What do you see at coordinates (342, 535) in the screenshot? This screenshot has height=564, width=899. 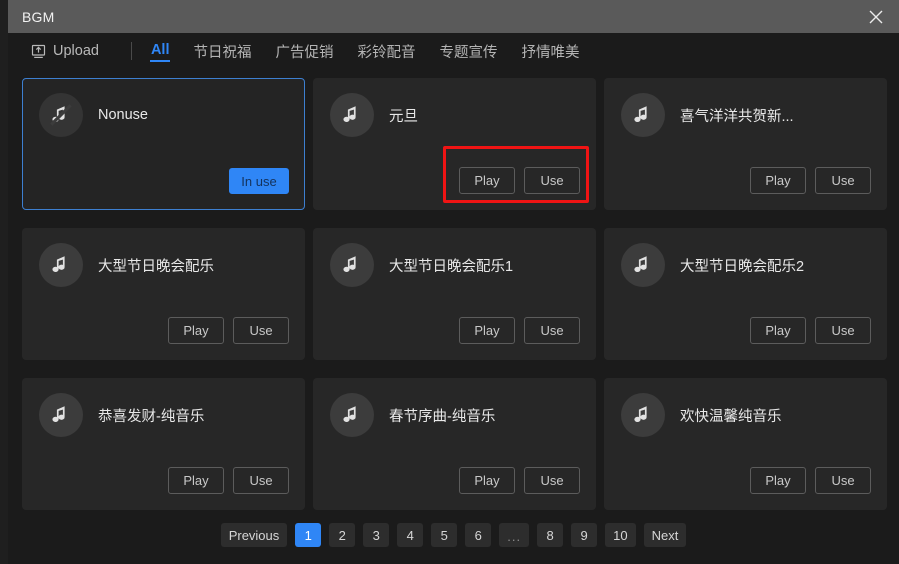 I see `pagination-page-2: 2` at bounding box center [342, 535].